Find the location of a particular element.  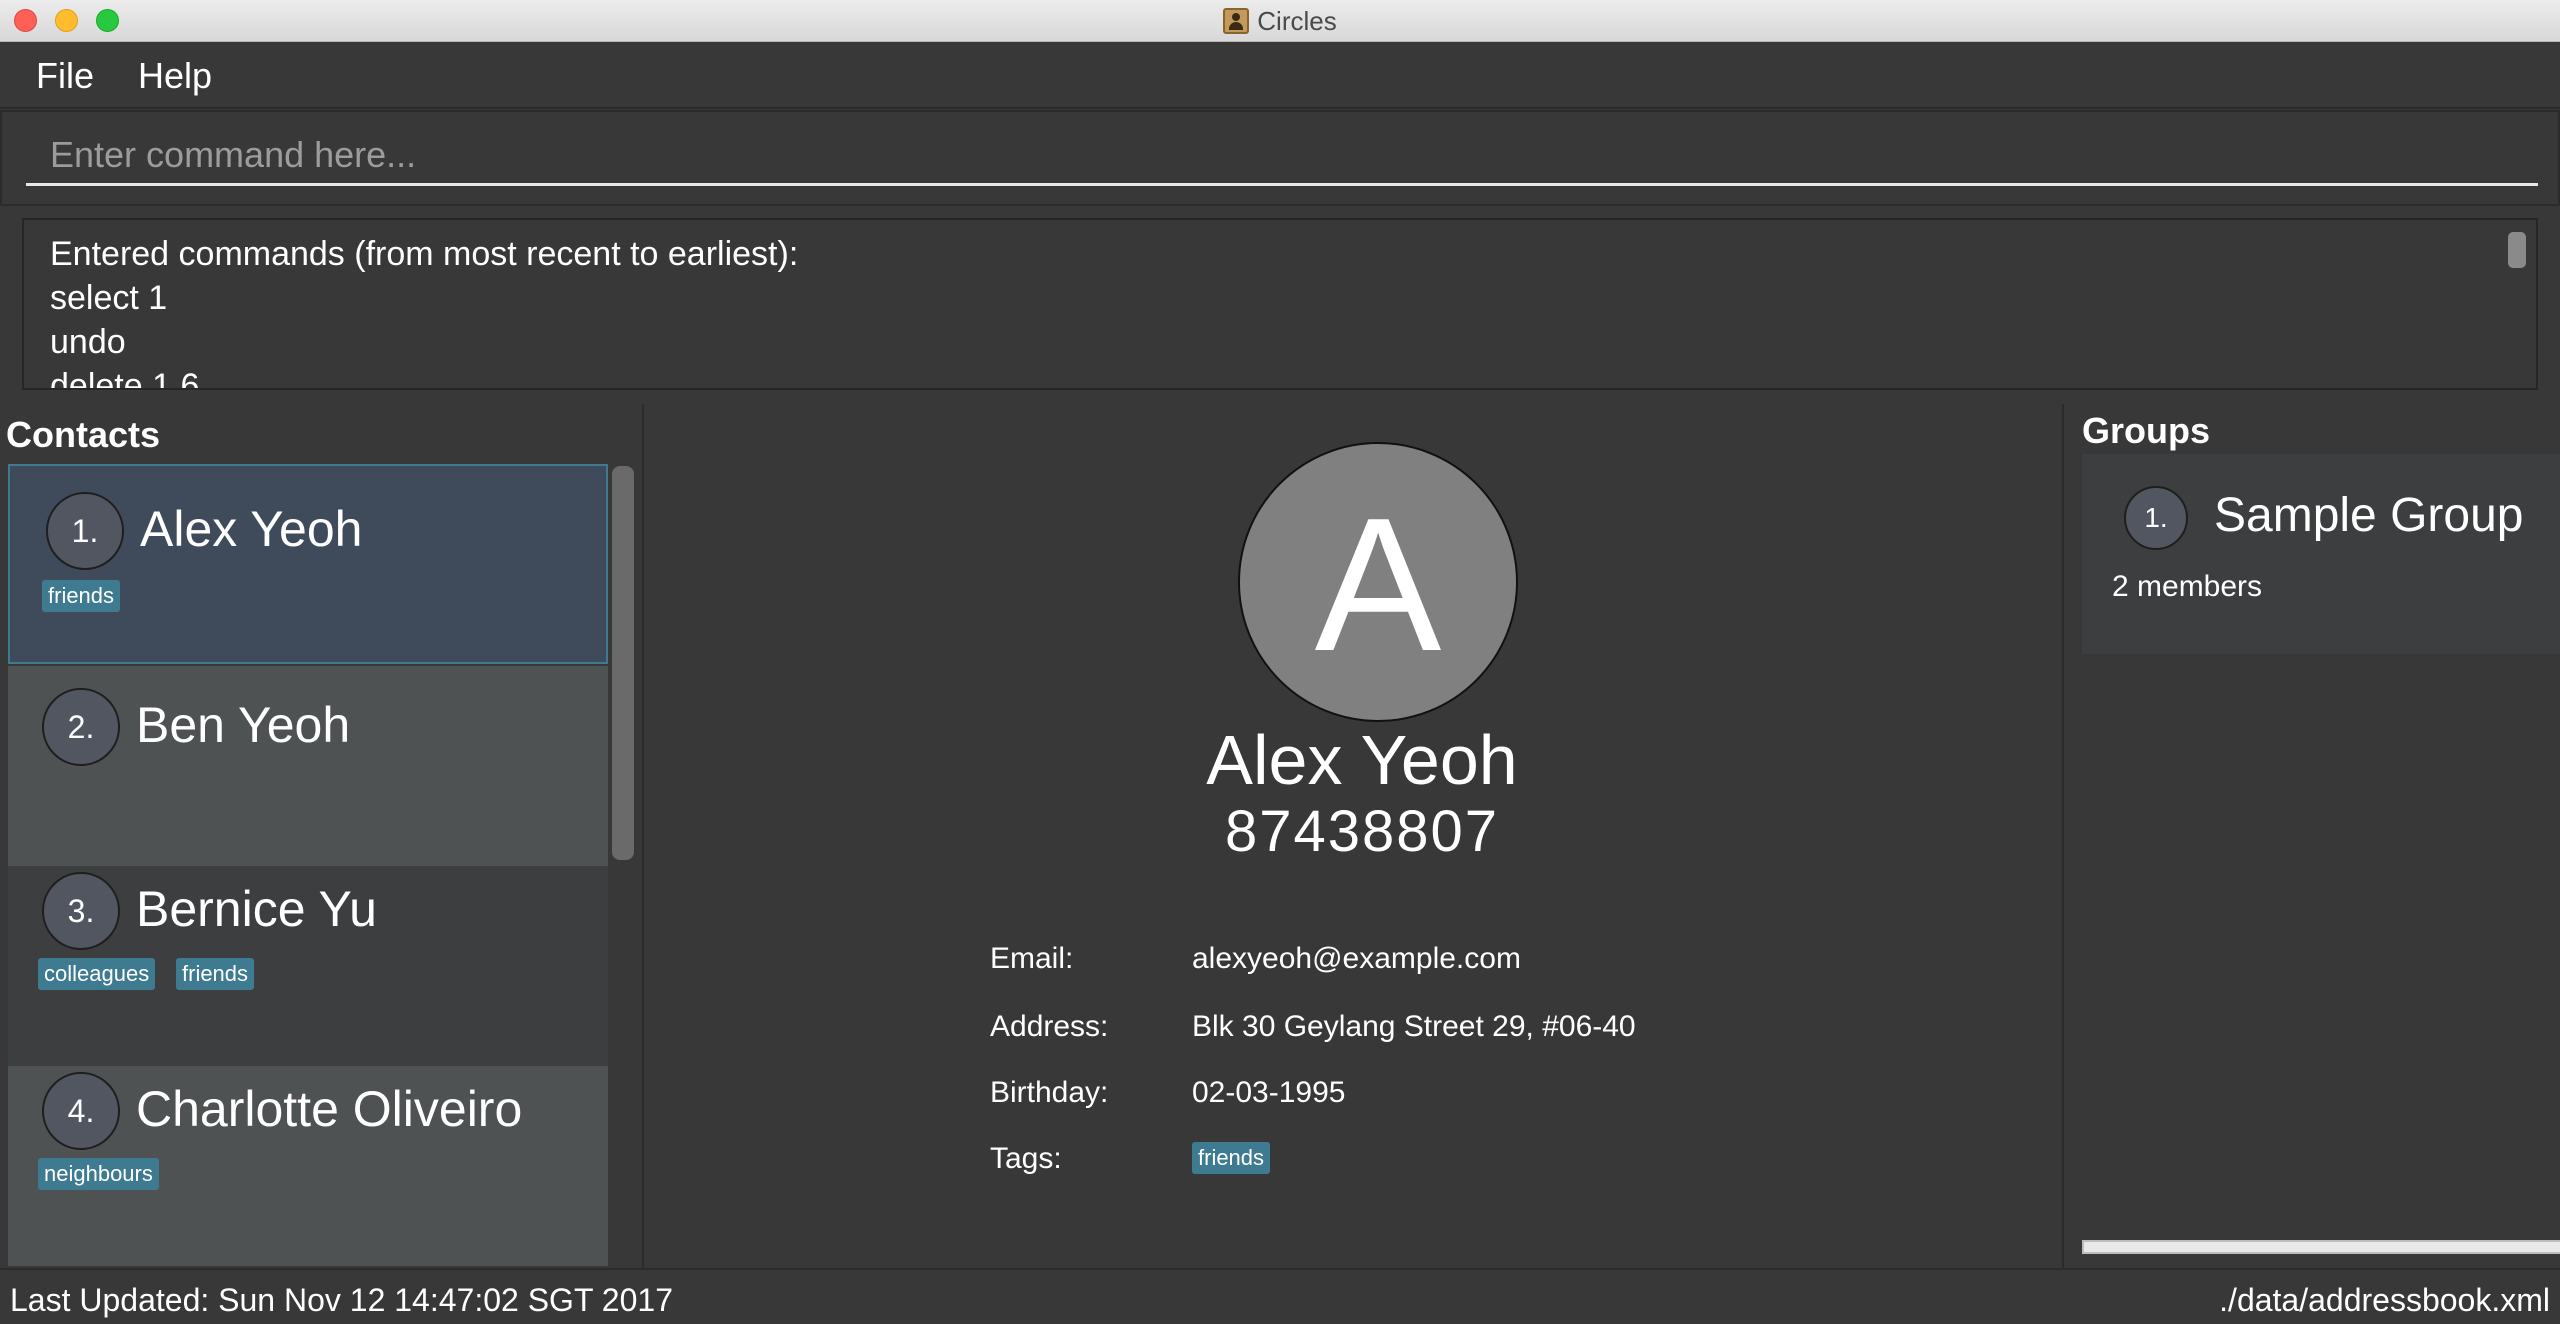

contact-index: 2. is located at coordinates (81, 727).